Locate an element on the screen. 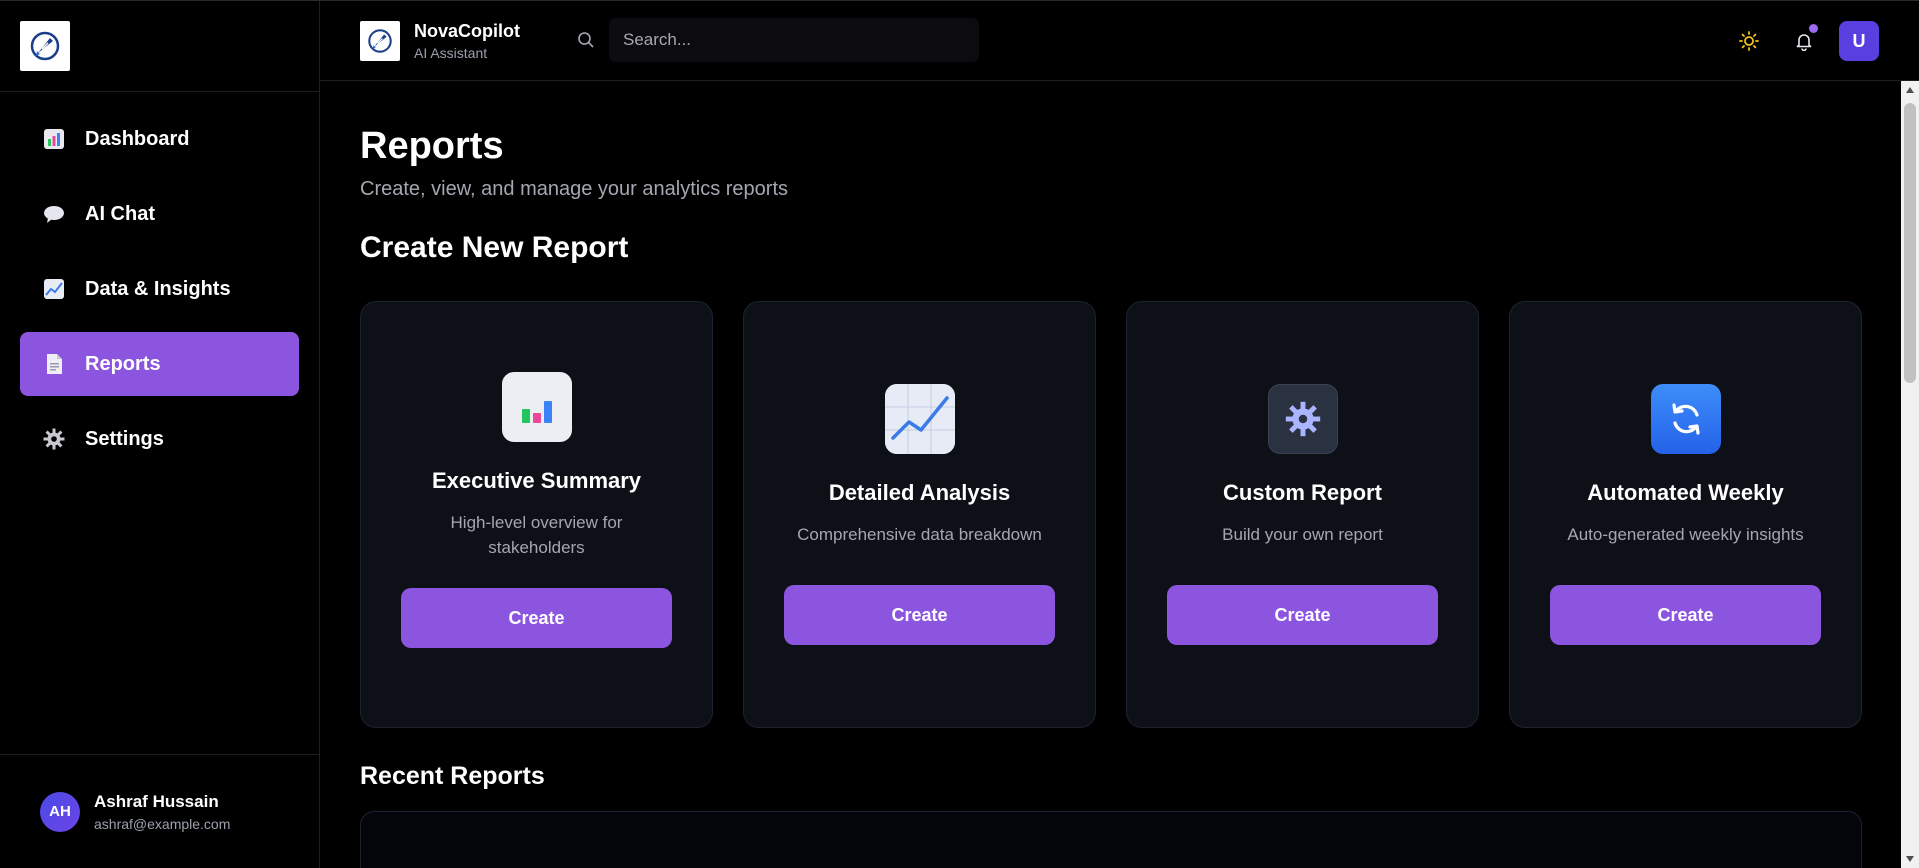 Image resolution: width=1919 pixels, height=868 pixels. document-icon is located at coordinates (54, 364).